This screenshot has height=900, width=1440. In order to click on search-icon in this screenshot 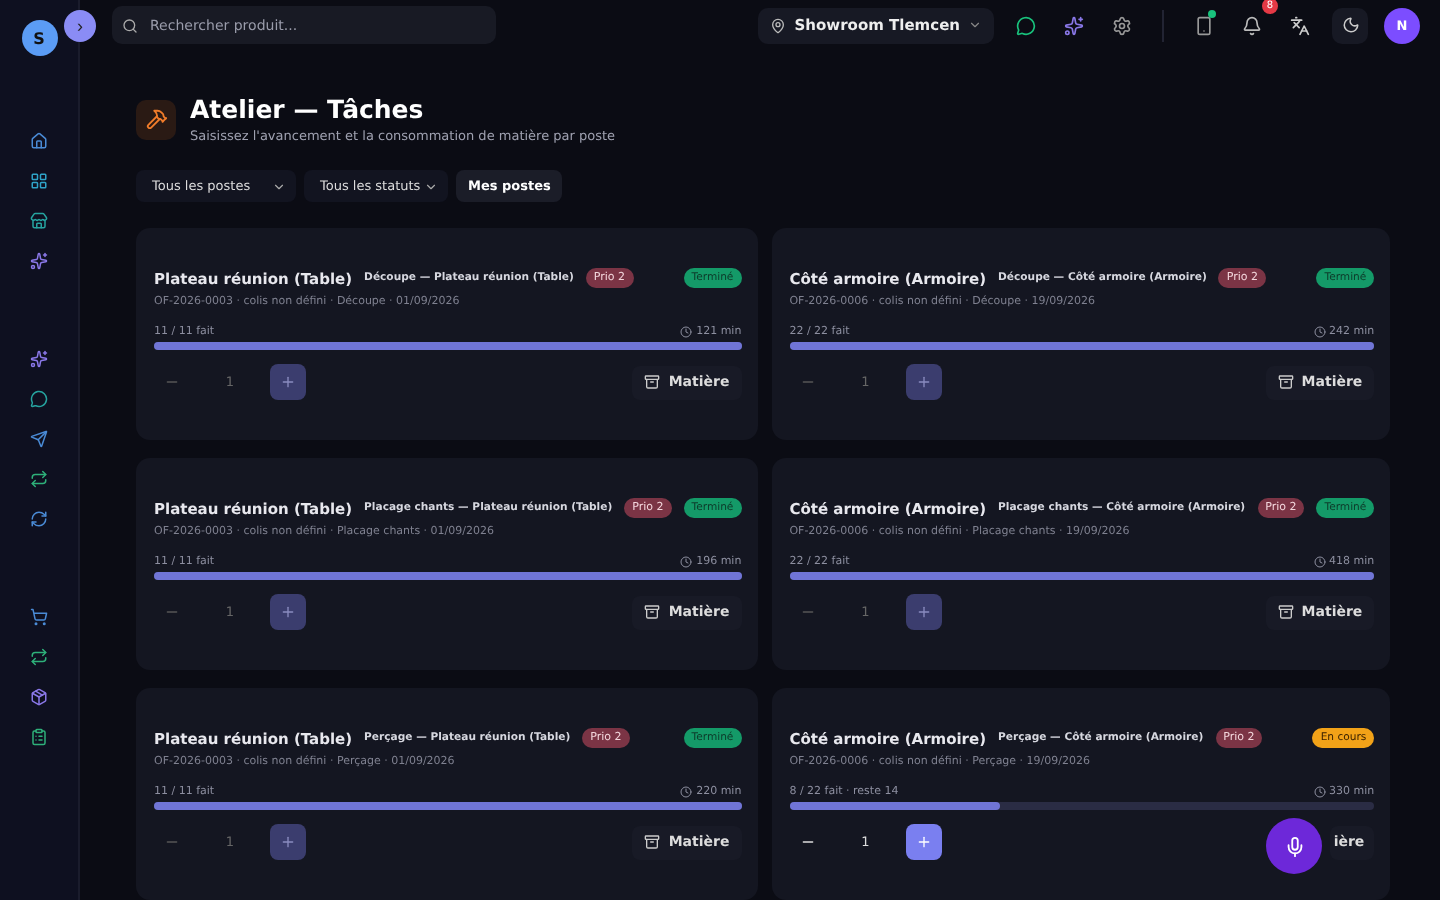, I will do `click(130, 25)`.